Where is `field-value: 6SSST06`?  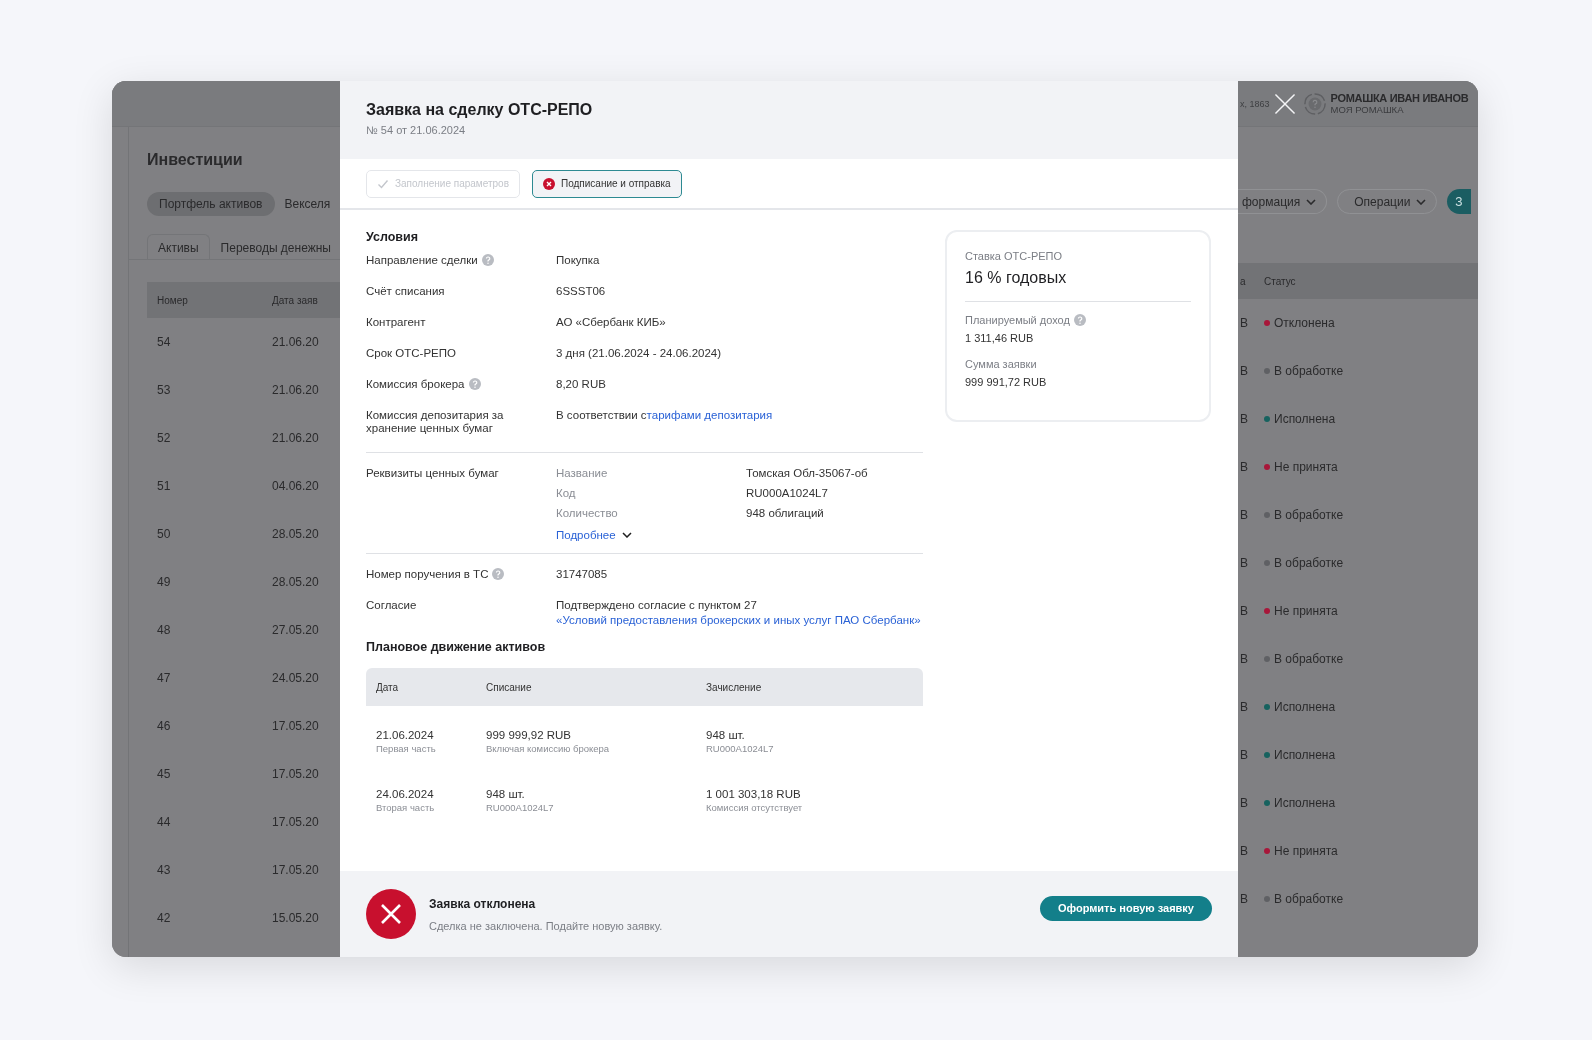
field-value: 6SSST06 is located at coordinates (581, 292).